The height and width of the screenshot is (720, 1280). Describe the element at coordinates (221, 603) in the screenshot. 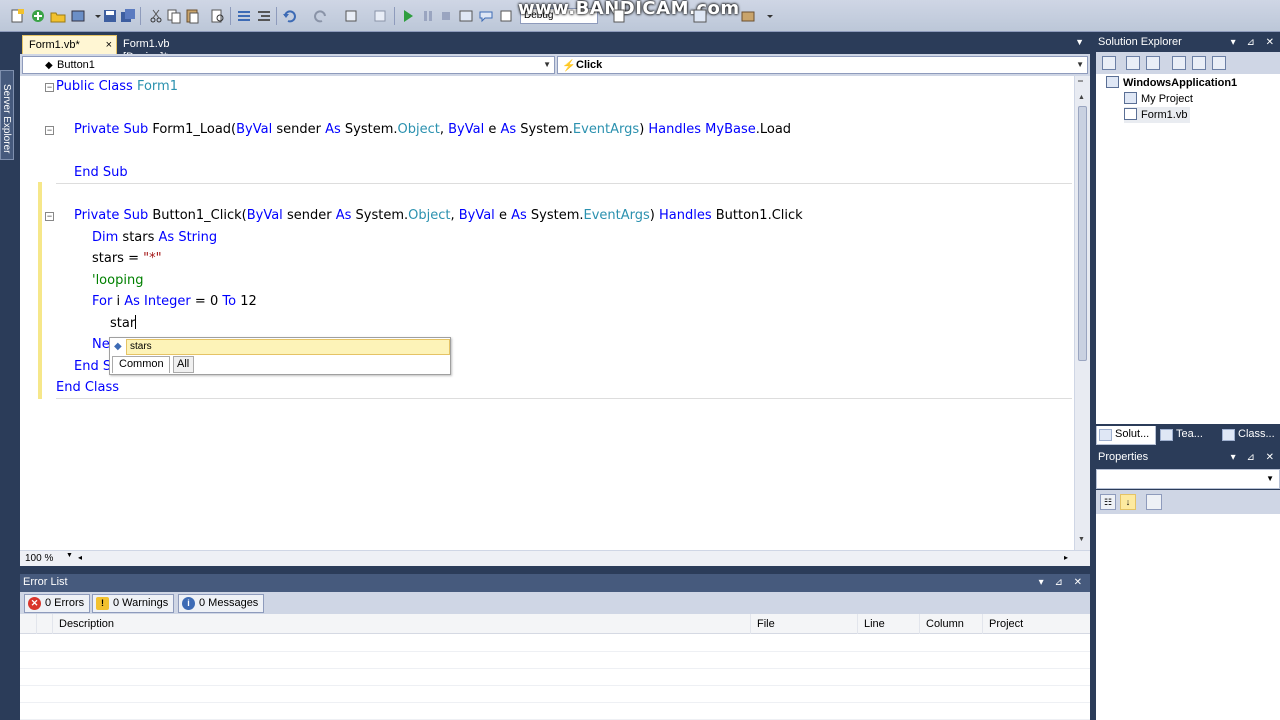

I see `messages-filter-button: i 0 Messages` at that location.